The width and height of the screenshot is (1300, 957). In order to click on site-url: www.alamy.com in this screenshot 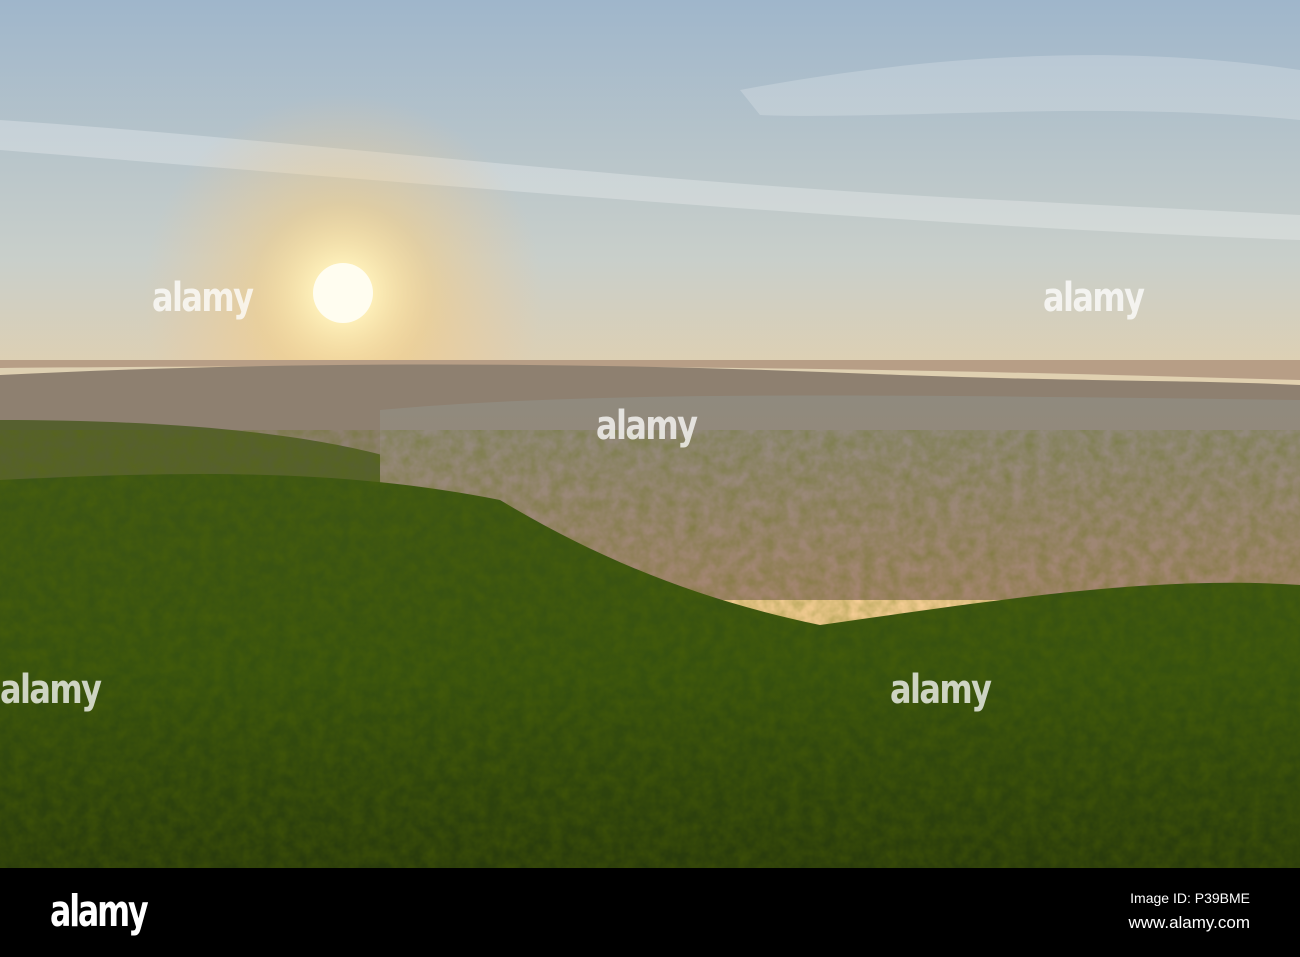, I will do `click(1189, 922)`.